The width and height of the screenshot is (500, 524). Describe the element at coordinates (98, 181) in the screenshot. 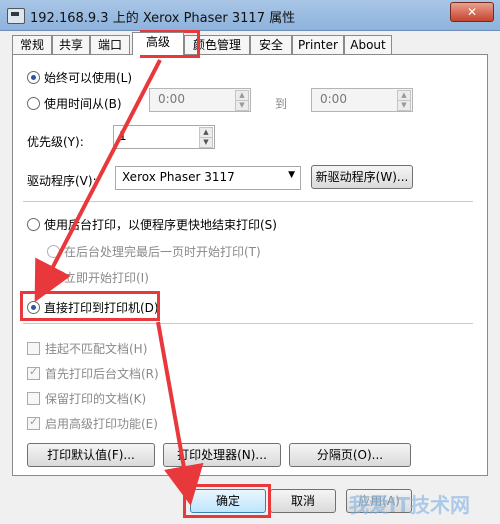

I see `arrow-to-print-direct` at that location.